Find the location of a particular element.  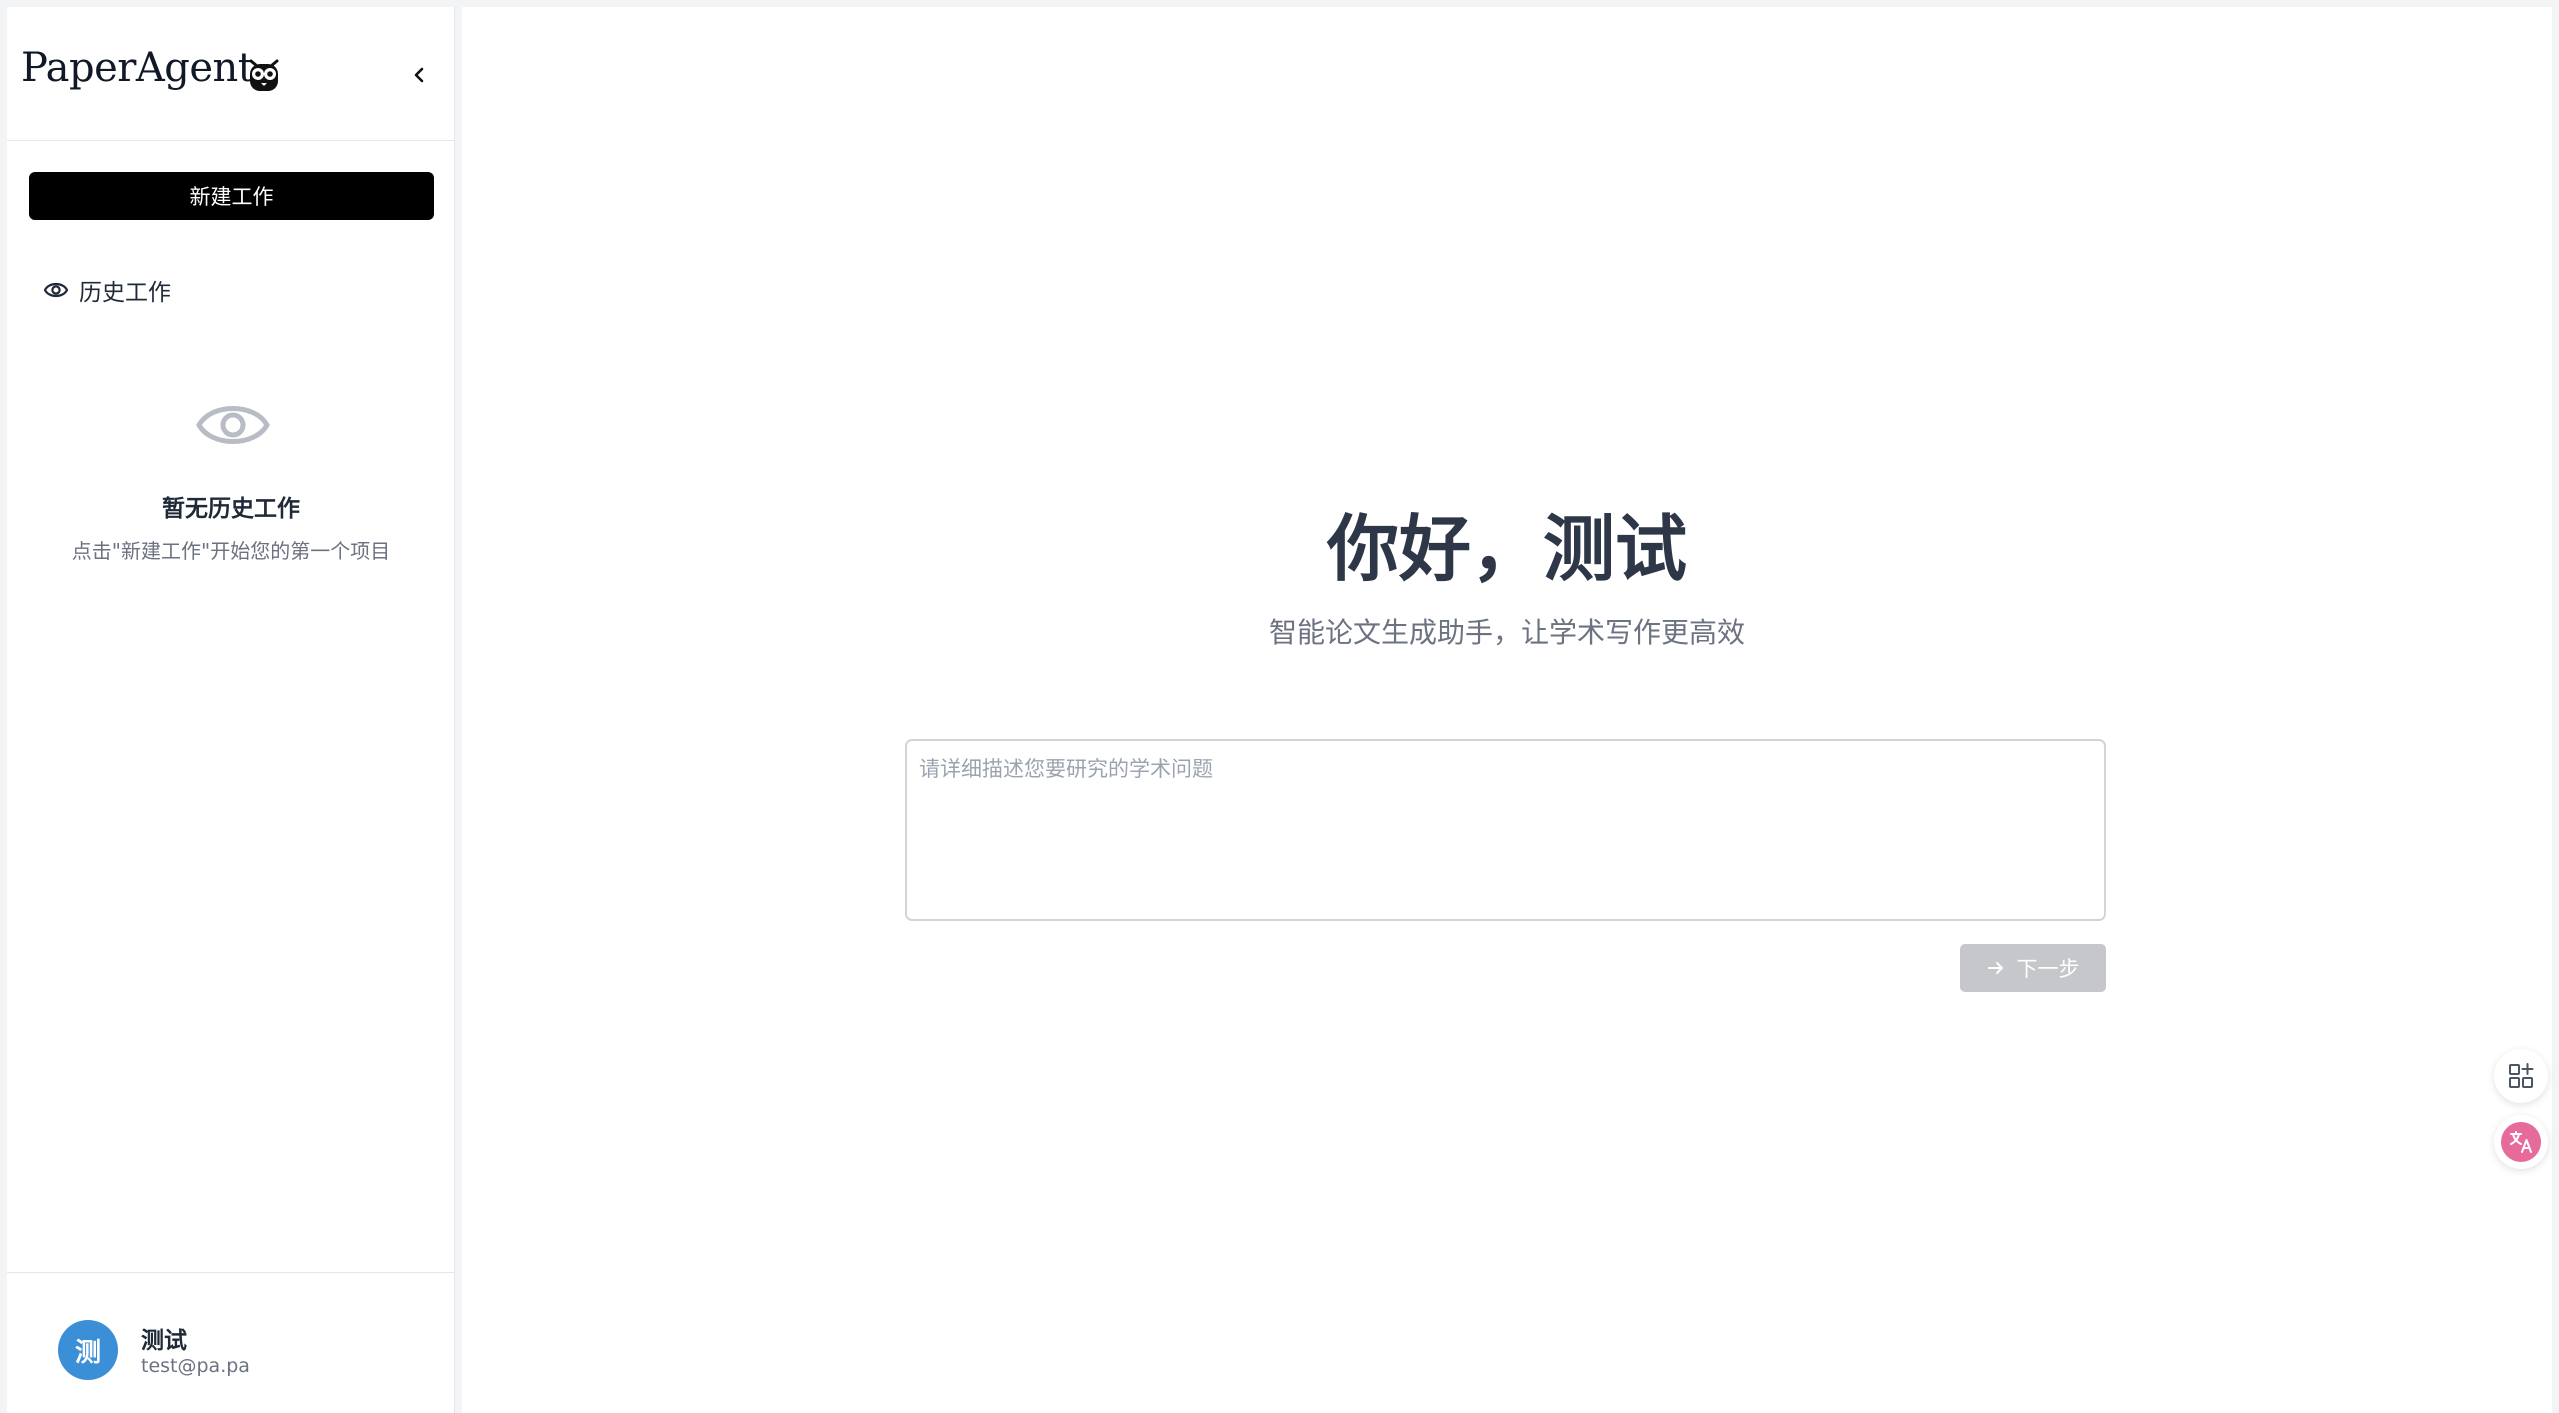

empty-eye-icon is located at coordinates (233, 425).